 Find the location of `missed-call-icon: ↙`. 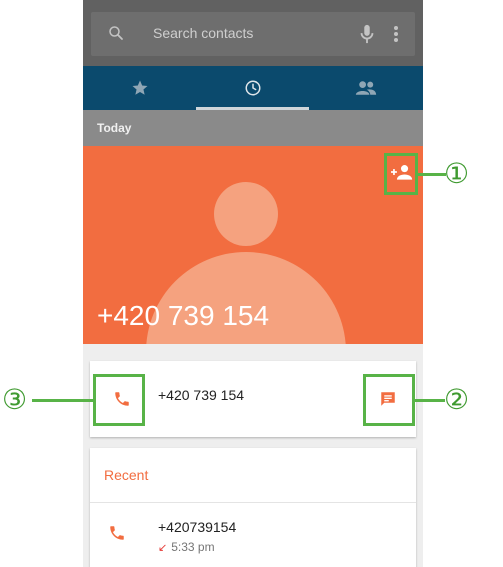

missed-call-icon: ↙ is located at coordinates (163, 548).